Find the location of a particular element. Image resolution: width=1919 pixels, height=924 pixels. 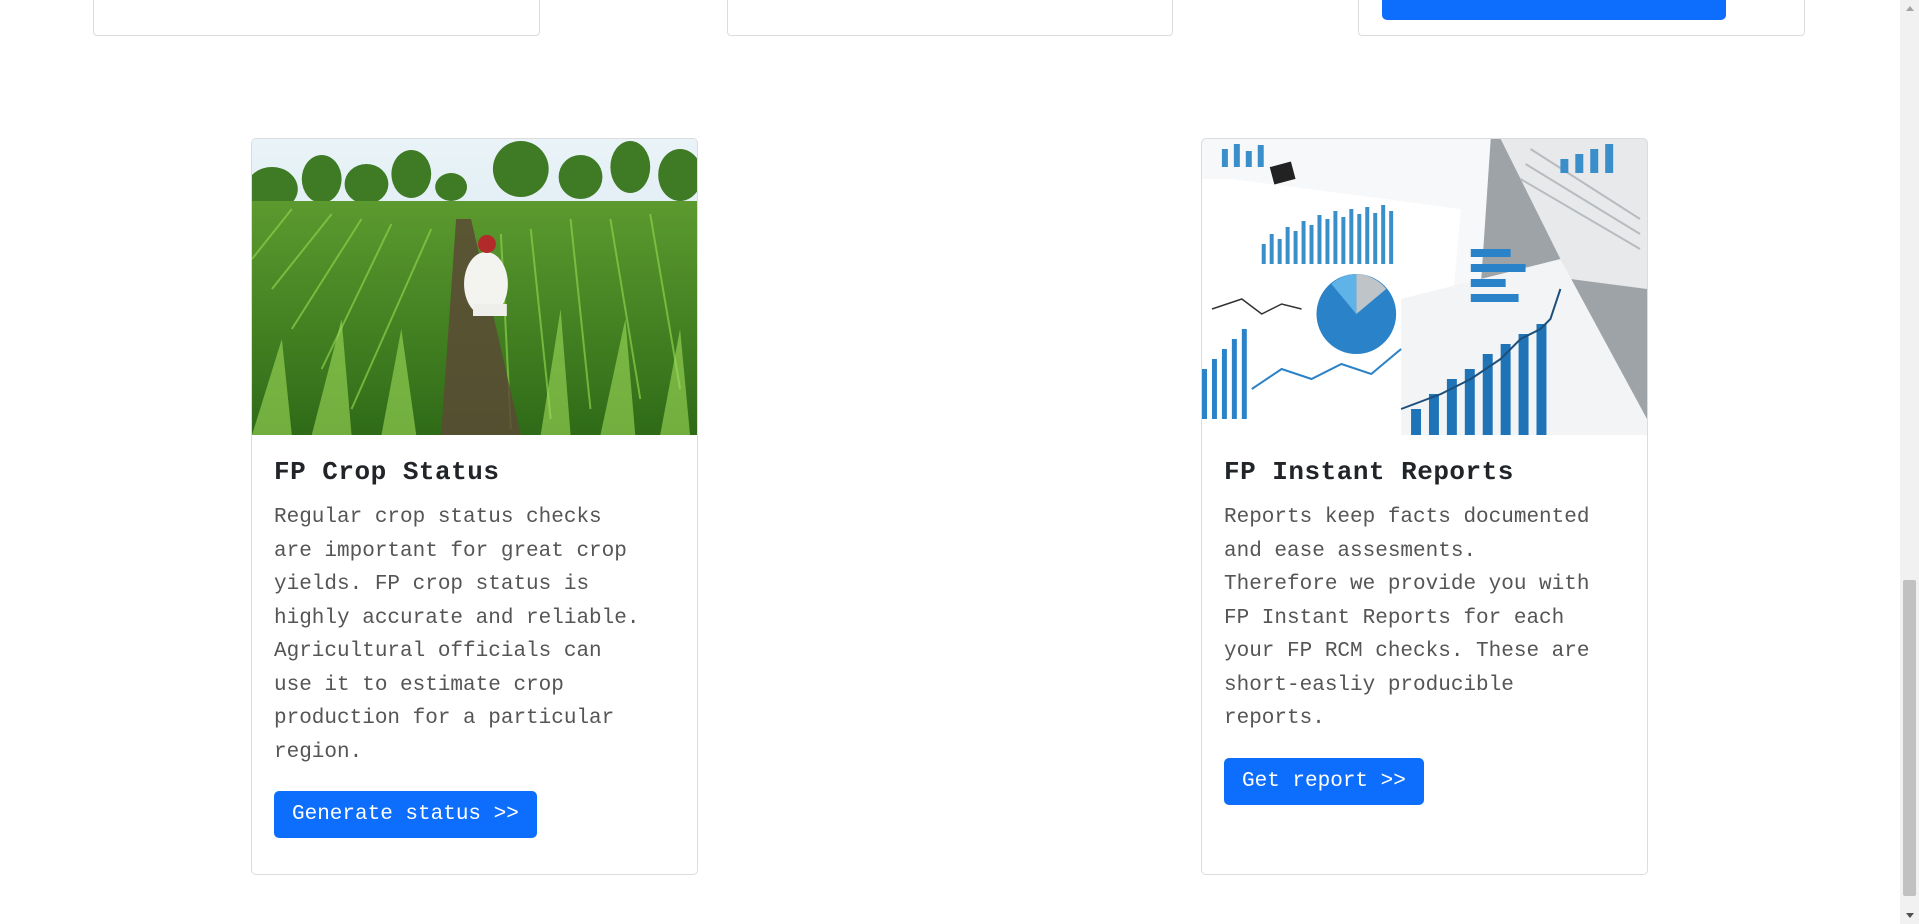

generate-status-button: Generate status >> is located at coordinates (405, 814).